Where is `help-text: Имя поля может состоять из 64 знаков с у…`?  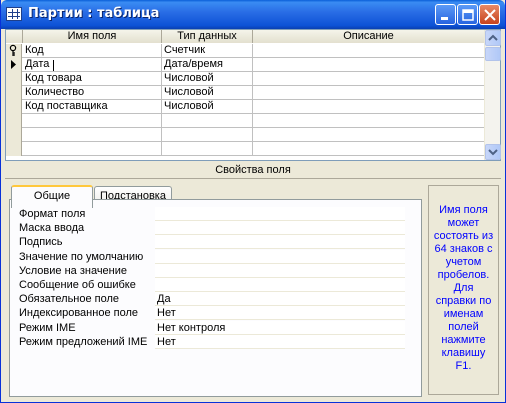
help-text: Имя поля может состоять из 64 знаков с у… is located at coordinates (463, 290).